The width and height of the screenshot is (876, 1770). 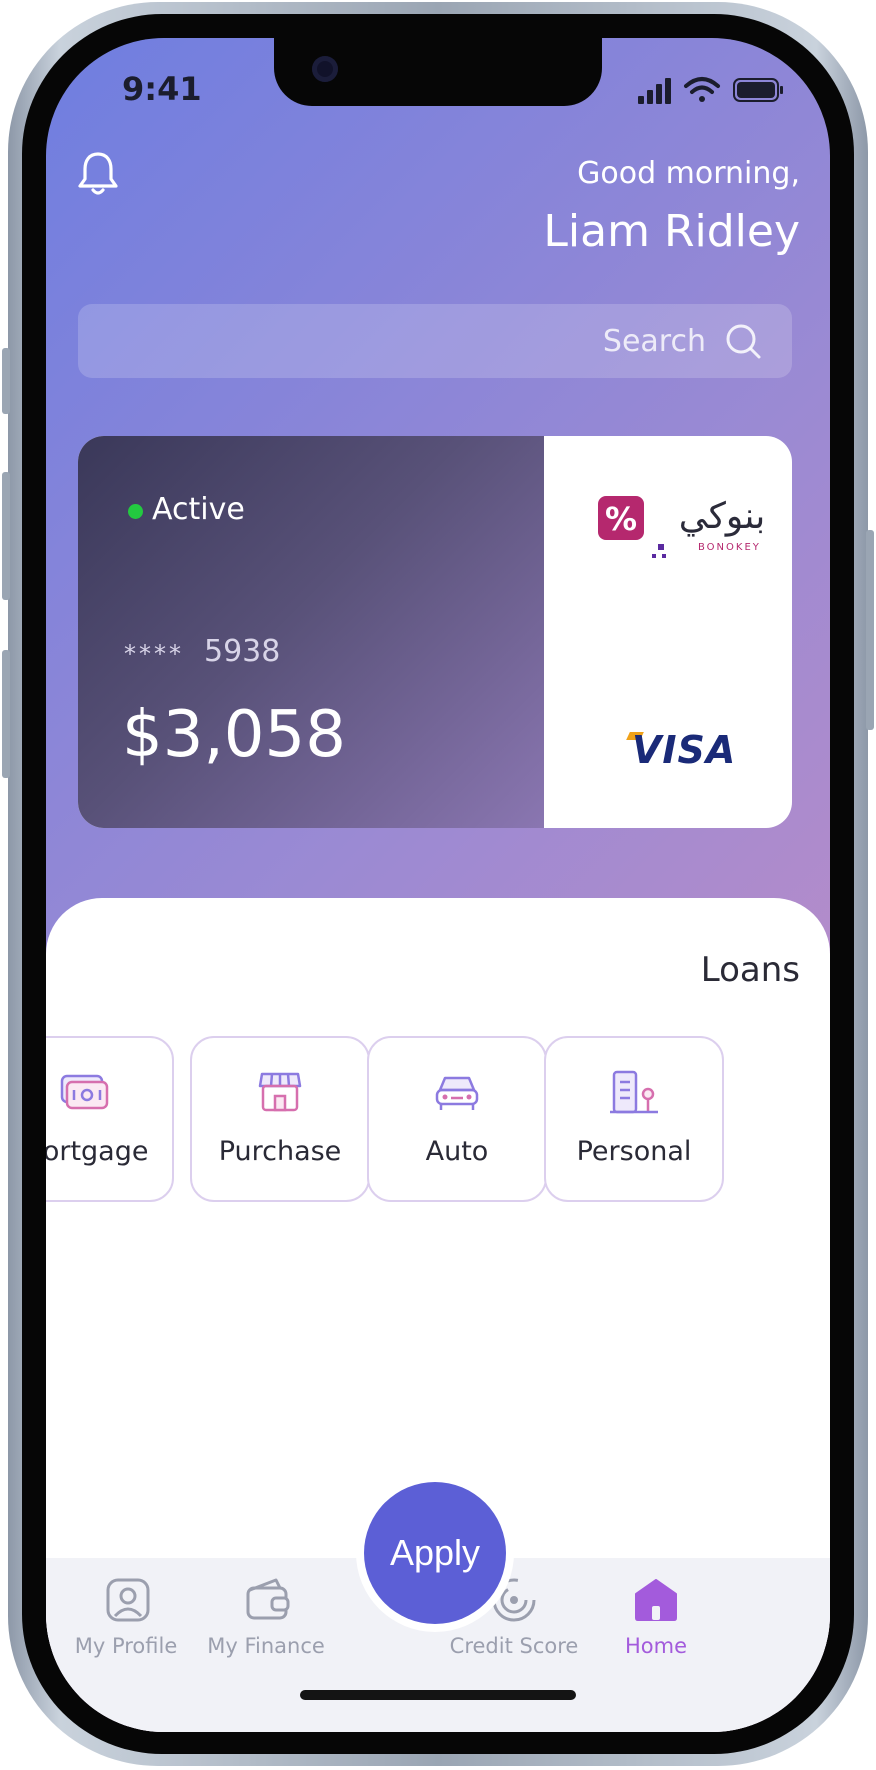 I want to click on card-panel: Active **** 5938 $3,058, so click(x=311, y=632).